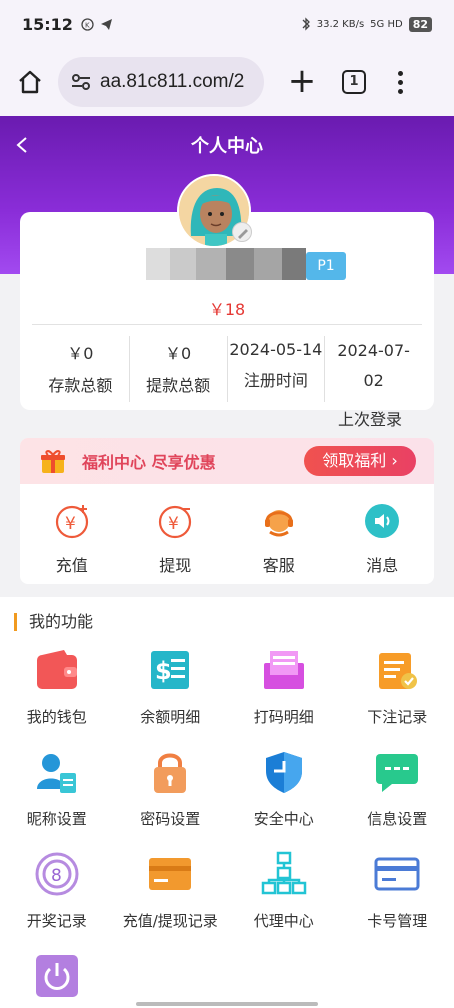 The height and width of the screenshot is (1008, 454). I want to click on func-label: 开奖记录, so click(56, 921).